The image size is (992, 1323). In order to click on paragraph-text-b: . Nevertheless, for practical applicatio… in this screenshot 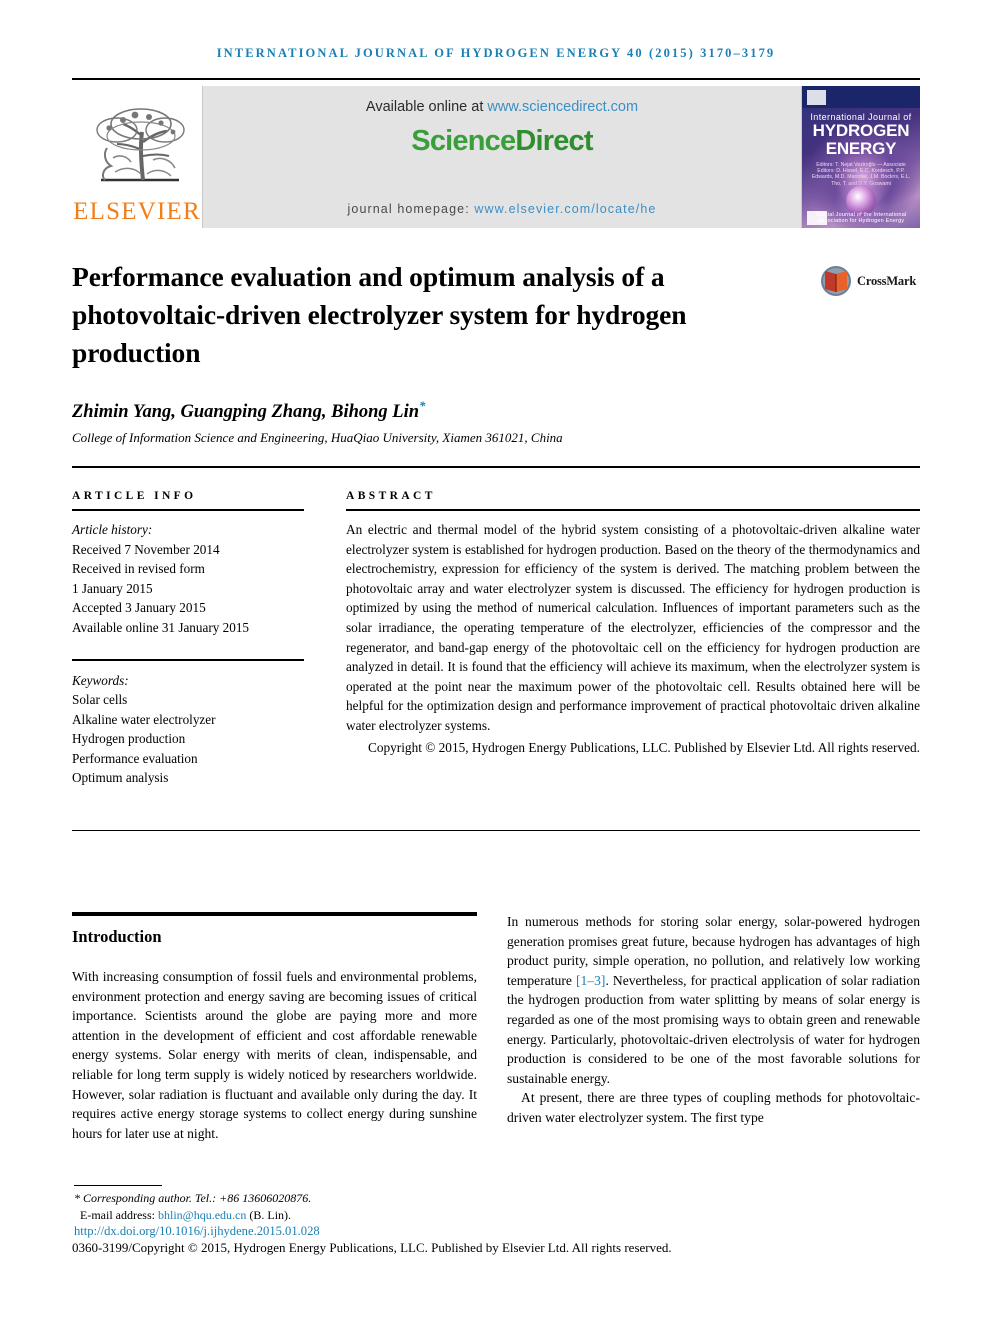, I will do `click(714, 1029)`.